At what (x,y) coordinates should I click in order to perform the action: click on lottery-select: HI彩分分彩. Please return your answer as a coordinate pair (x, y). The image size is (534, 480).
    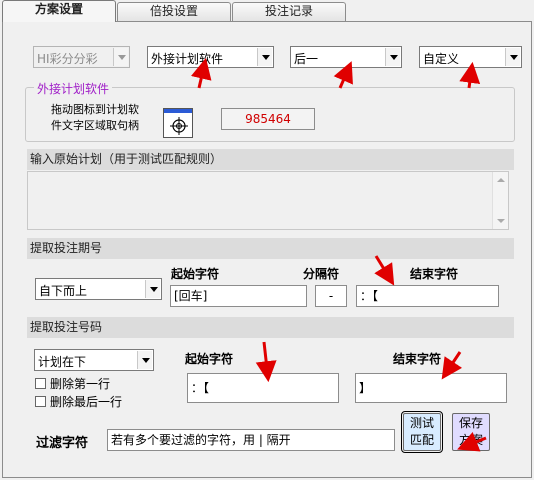
    Looking at the image, I should click on (81, 57).